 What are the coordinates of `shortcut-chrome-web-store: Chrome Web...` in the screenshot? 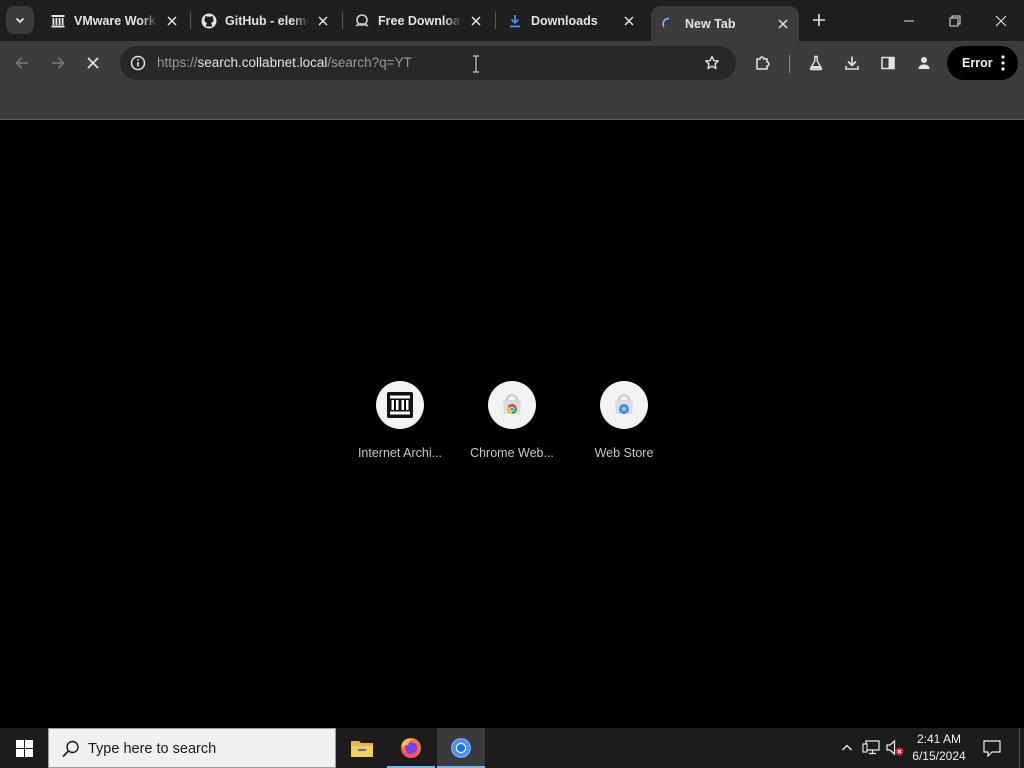 It's located at (512, 431).